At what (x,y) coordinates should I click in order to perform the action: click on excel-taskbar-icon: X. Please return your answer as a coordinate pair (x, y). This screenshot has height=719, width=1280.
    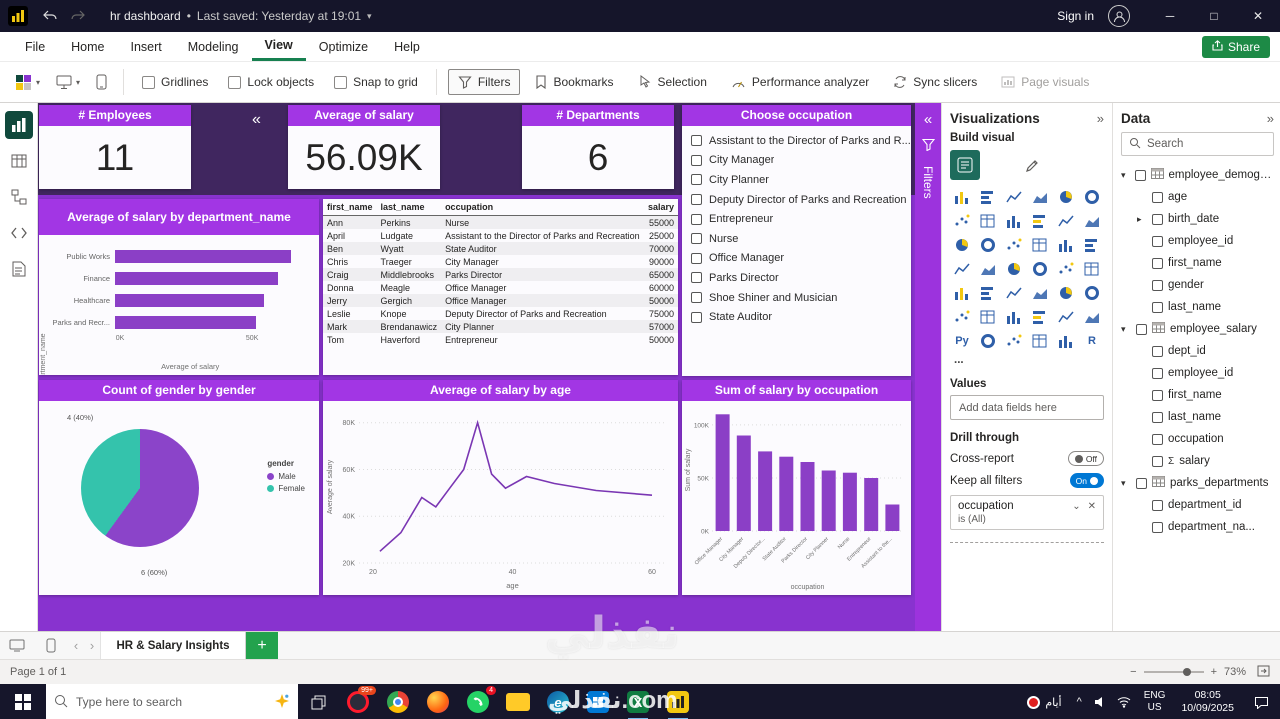
    Looking at the image, I should click on (638, 701).